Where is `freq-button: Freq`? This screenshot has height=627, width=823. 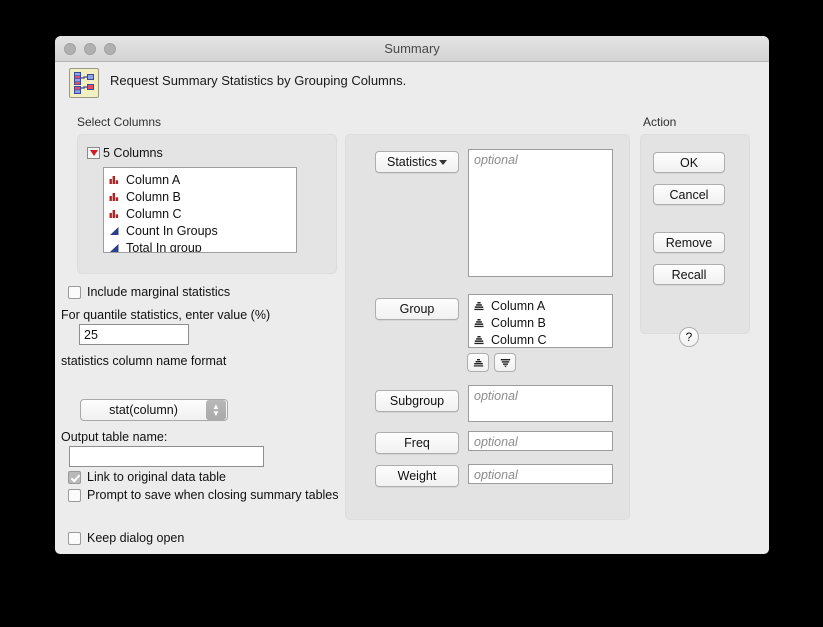
freq-button: Freq is located at coordinates (417, 443).